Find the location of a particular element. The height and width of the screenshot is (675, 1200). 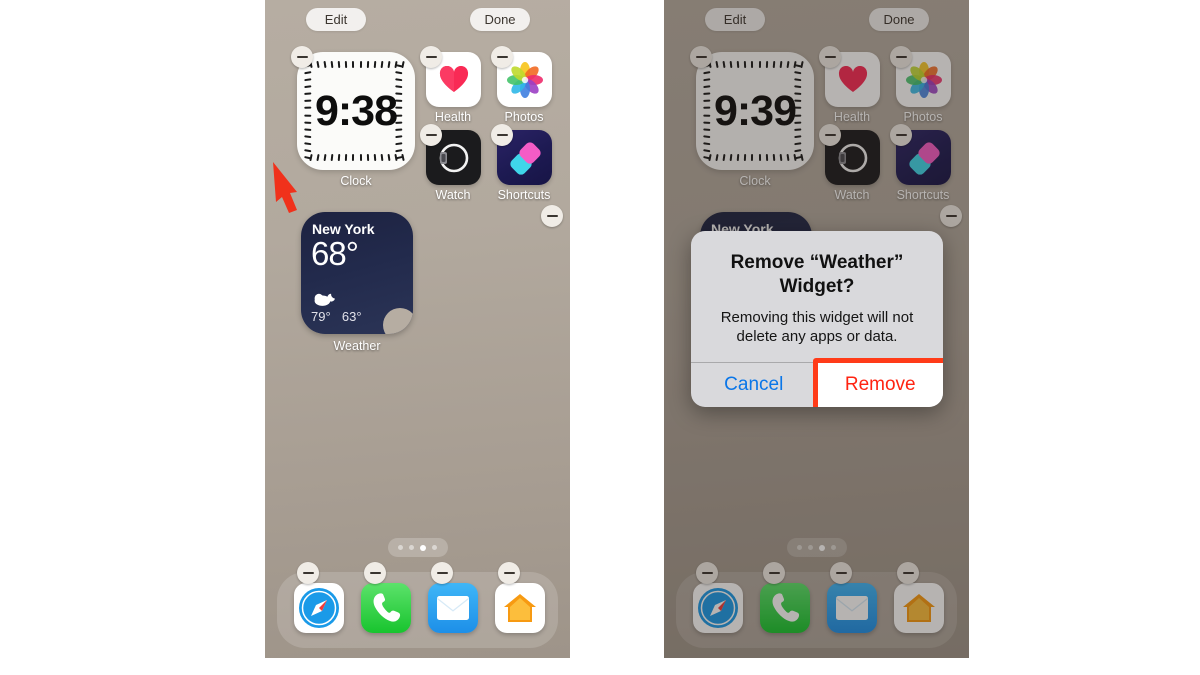

safari-remove-badge is located at coordinates (308, 573).